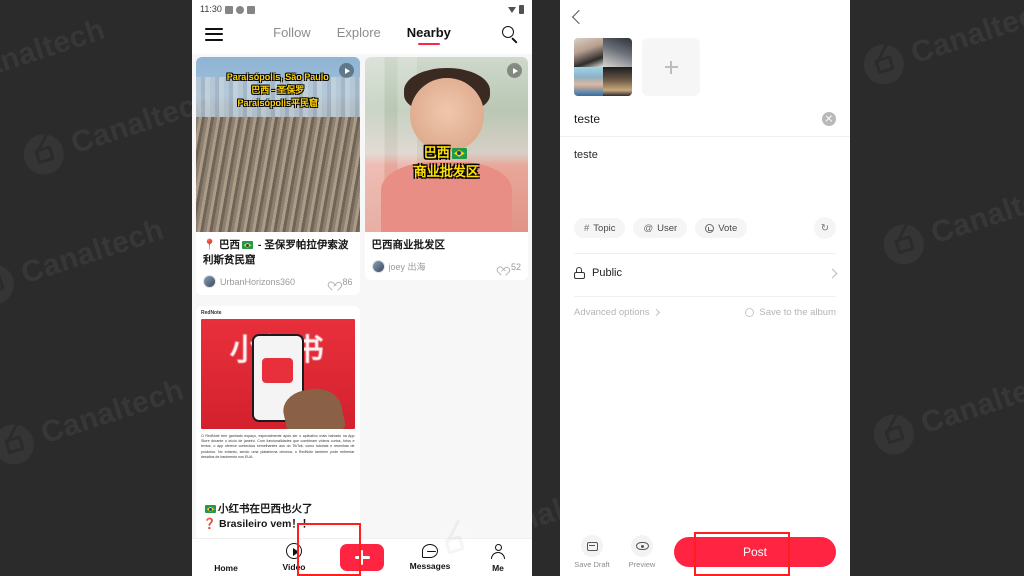  I want to click on body-input: teste, so click(705, 172).